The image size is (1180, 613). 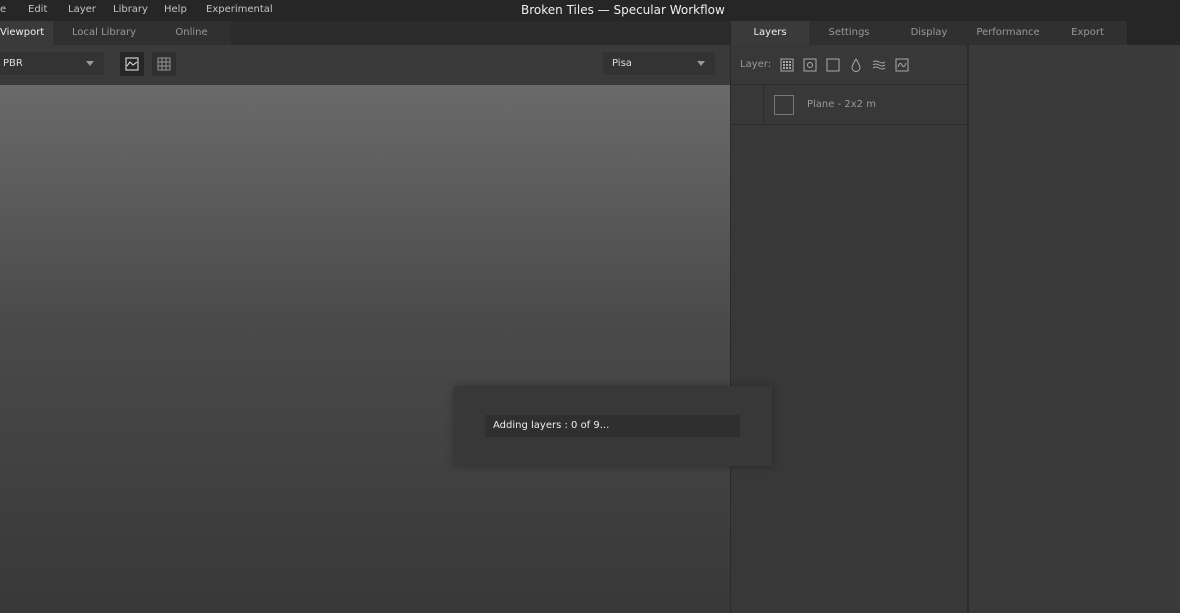 What do you see at coordinates (82, 9) in the screenshot?
I see `menu-layer: Layer` at bounding box center [82, 9].